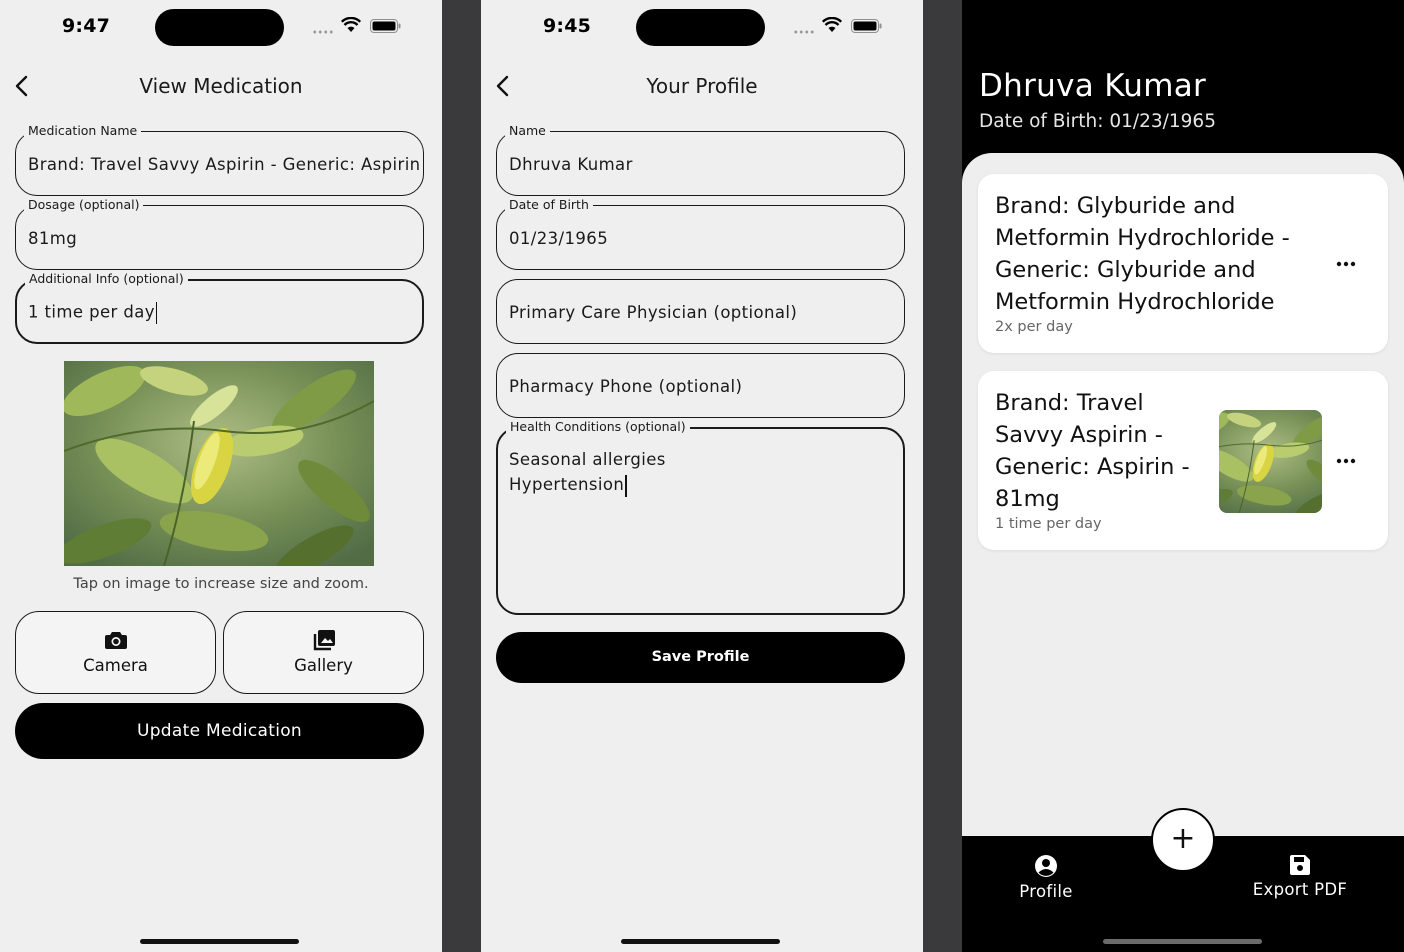 This screenshot has height=952, width=1404. I want to click on health-condition-line-wrap: Hypertension, so click(587, 484).